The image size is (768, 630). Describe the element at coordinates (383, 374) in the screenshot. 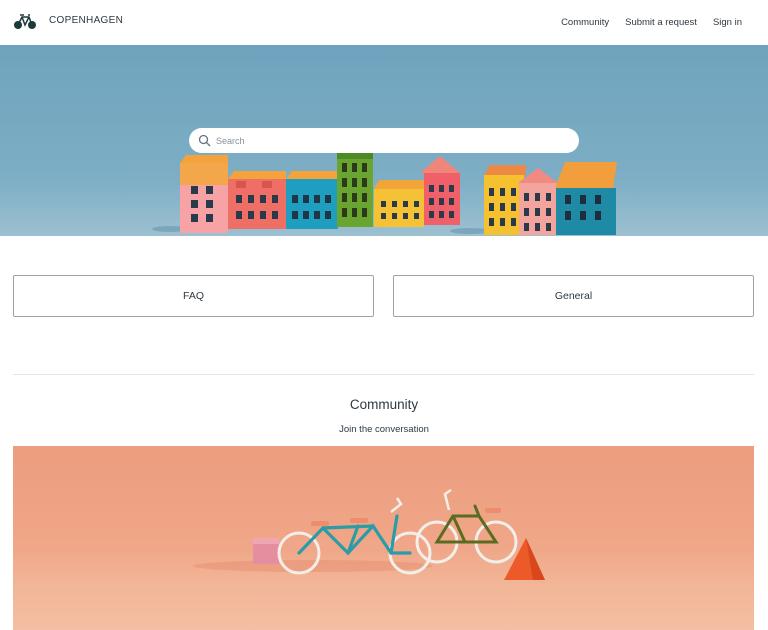

I see `section-divider` at that location.